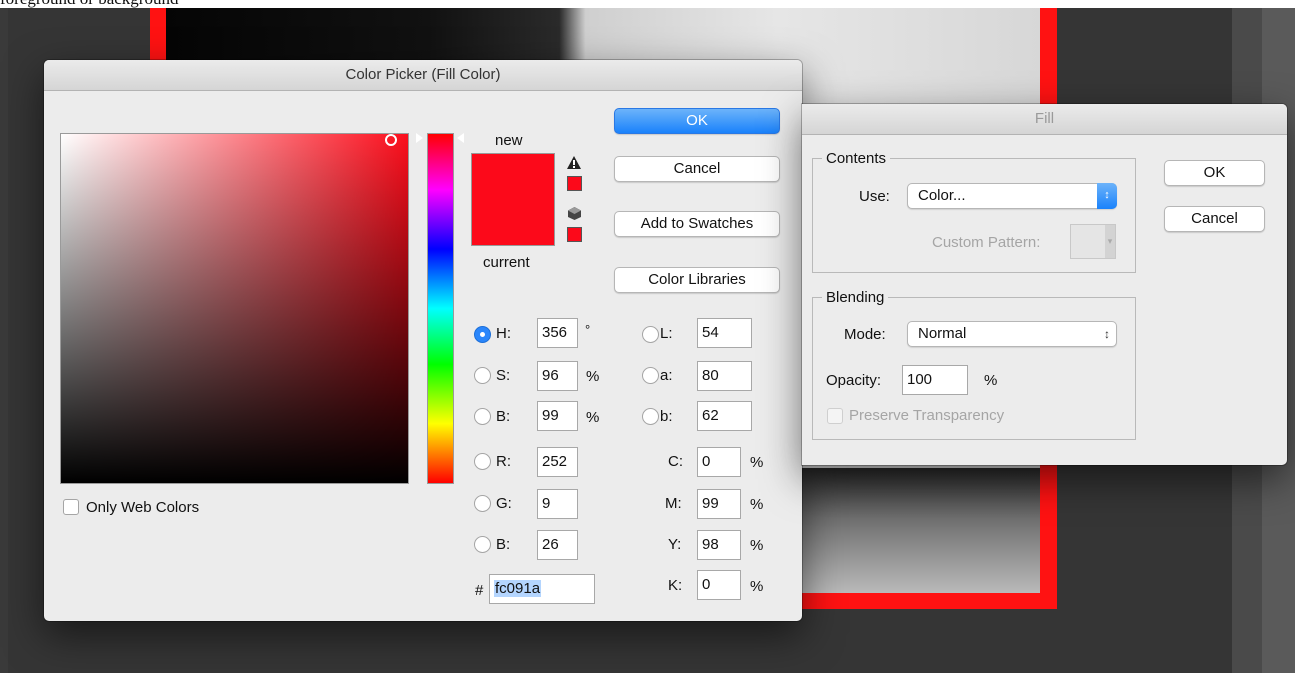  Describe the element at coordinates (675, 585) in the screenshot. I see `black-label: K:` at that location.